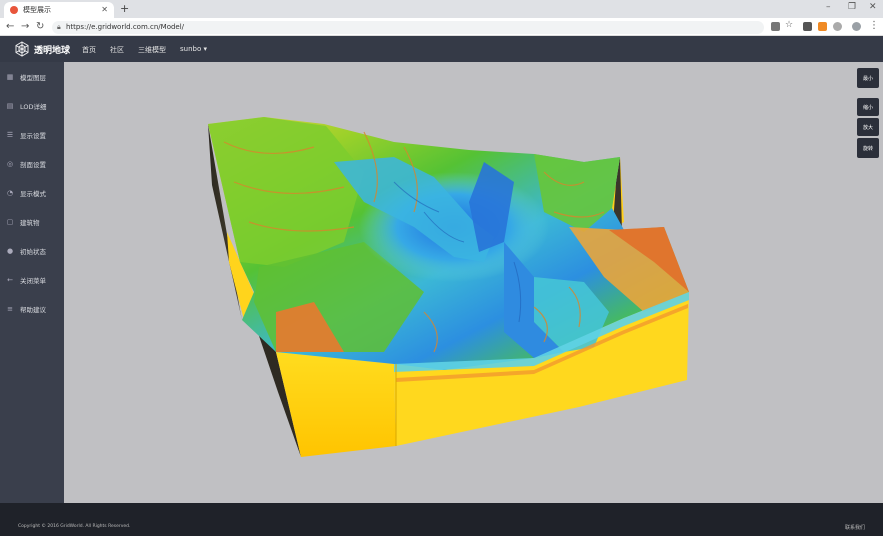 Image resolution: width=883 pixels, height=536 pixels. I want to click on nav-community: 社区, so click(117, 50).